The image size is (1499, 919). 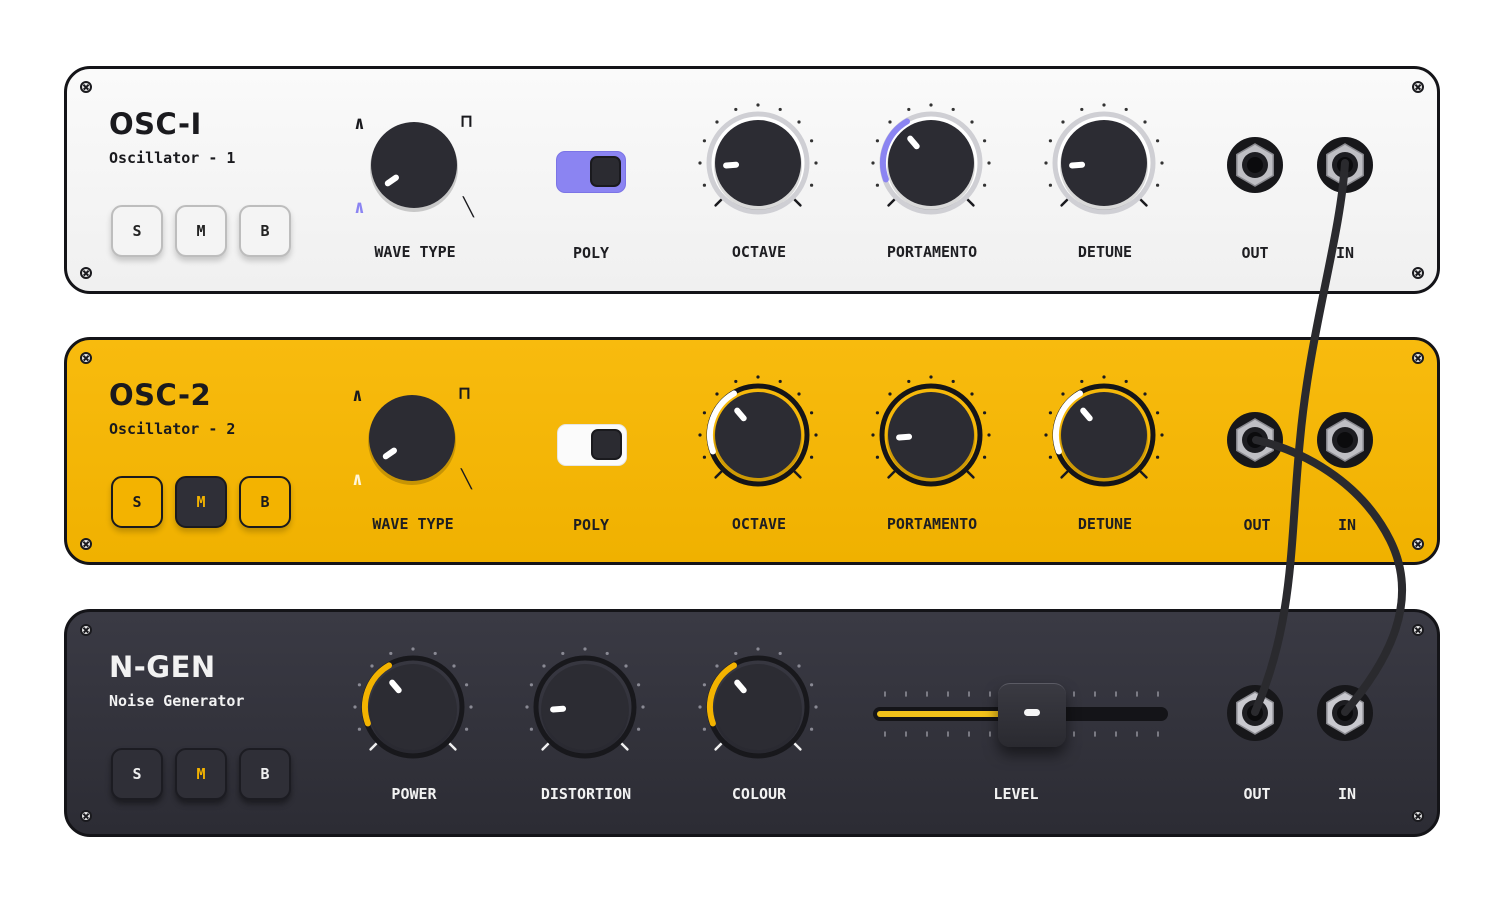 I want to click on module-title: N-GEN, so click(x=162, y=667).